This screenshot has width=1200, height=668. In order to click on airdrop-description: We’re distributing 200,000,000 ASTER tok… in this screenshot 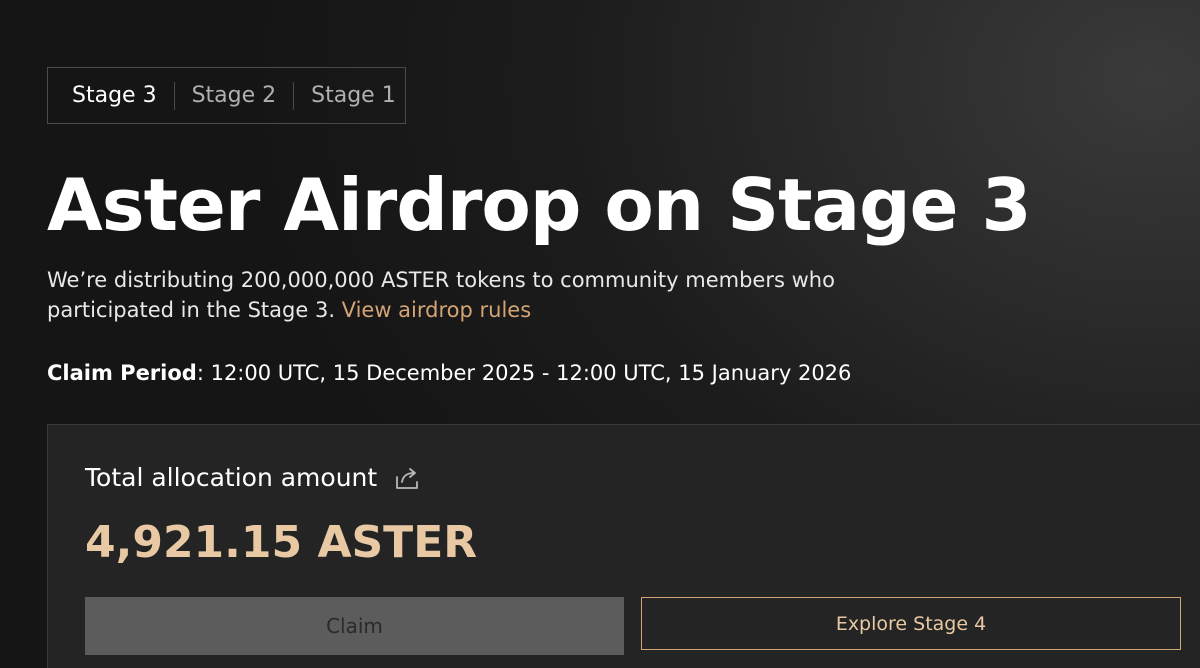, I will do `click(447, 295)`.